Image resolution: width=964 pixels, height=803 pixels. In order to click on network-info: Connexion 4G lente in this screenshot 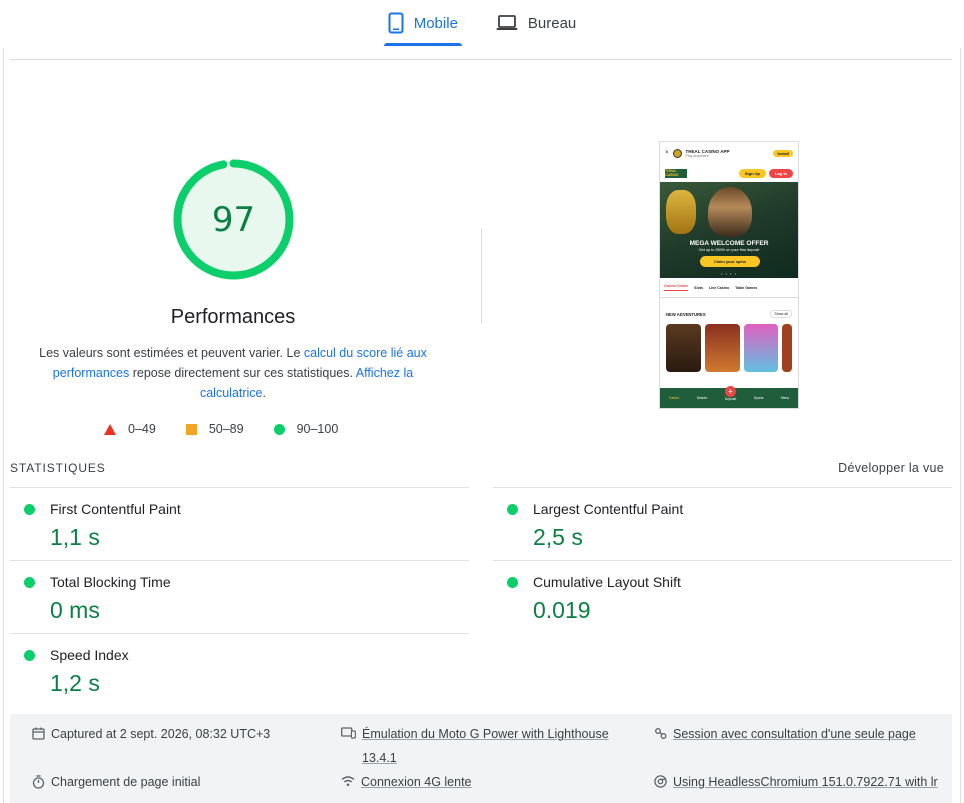, I will do `click(406, 782)`.